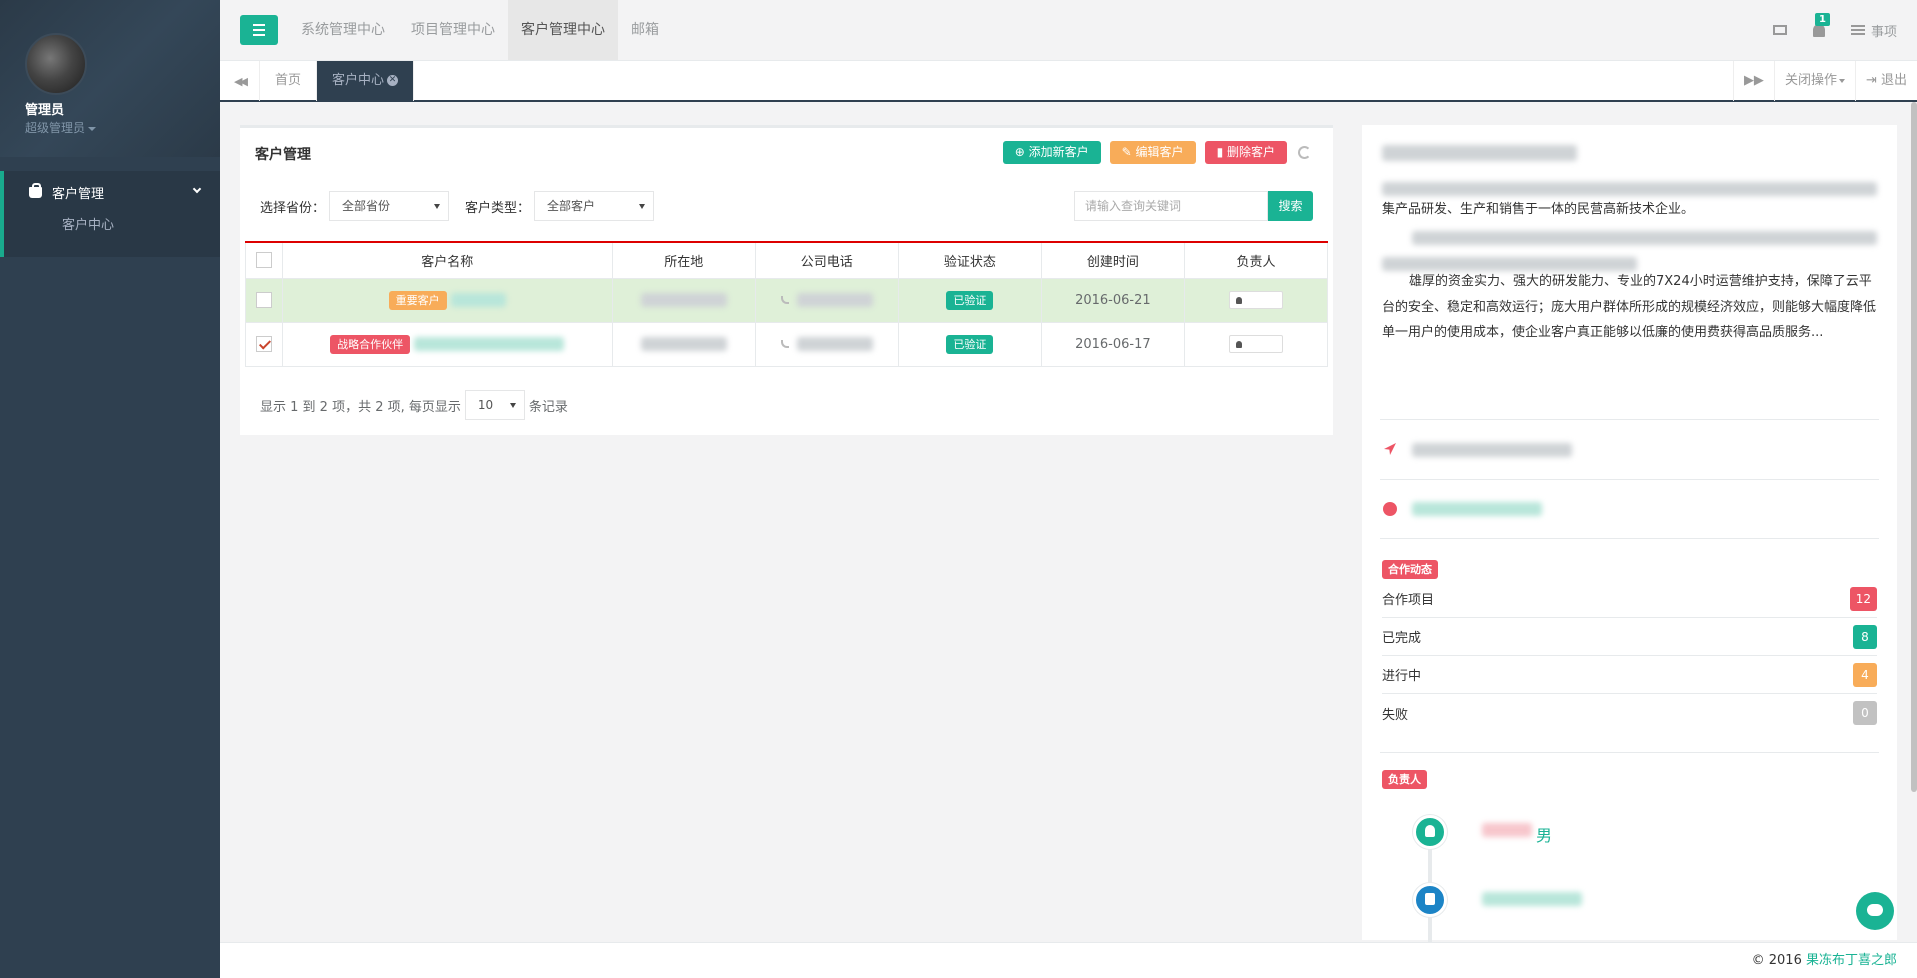 Image resolution: width=1917 pixels, height=978 pixels. I want to click on profile-header: 管理员 超级管理员, so click(110, 78).